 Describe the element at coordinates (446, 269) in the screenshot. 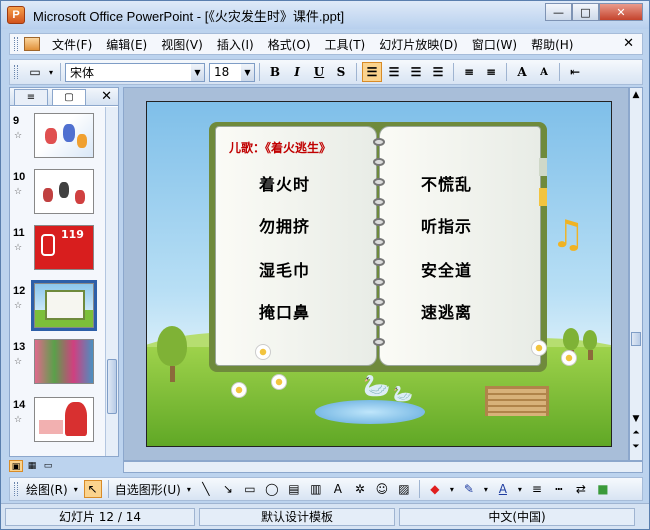

I see `lyric-line-right-3: 安全道` at that location.